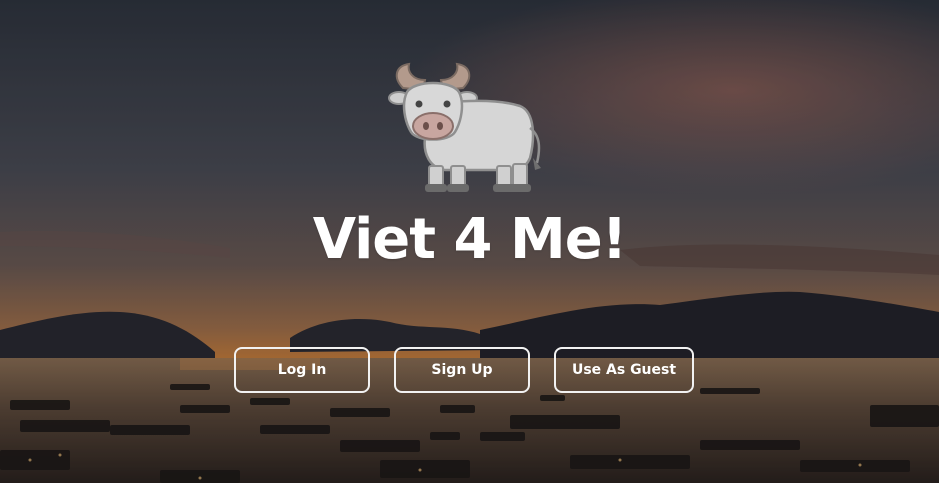 The height and width of the screenshot is (483, 939). I want to click on log-in-button: Log In, so click(302, 370).